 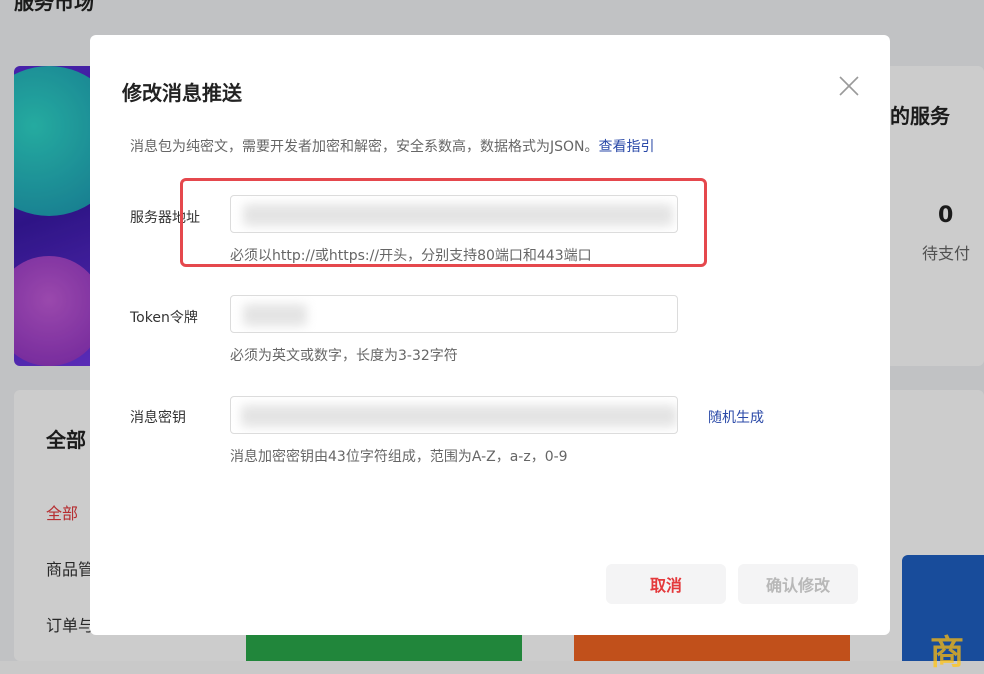 I want to click on message-key-input, so click(x=454, y=415).